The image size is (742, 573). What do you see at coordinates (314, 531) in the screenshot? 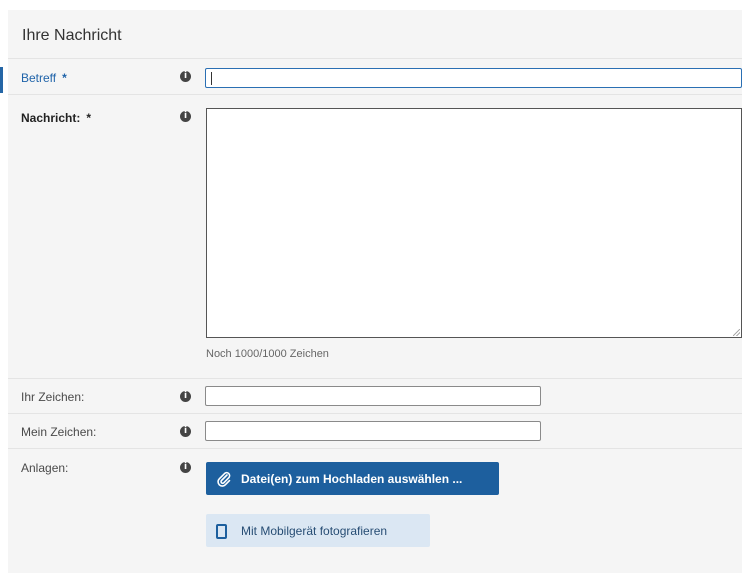
I see `mobile-button-label: Mit Mobilgerät fotografieren` at bounding box center [314, 531].